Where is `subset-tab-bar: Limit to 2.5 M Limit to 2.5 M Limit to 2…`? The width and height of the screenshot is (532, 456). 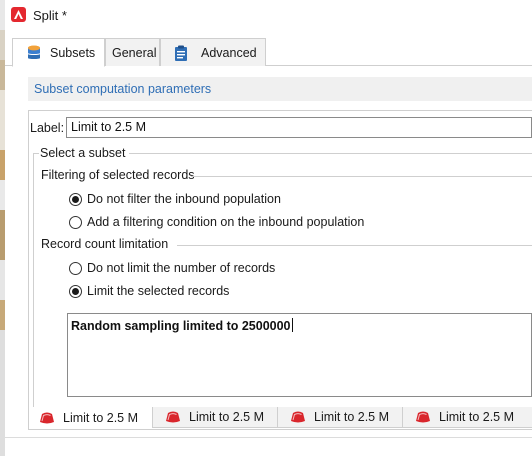
subset-tab-bar: Limit to 2.5 M Limit to 2.5 M Limit to 2… is located at coordinates (280, 418).